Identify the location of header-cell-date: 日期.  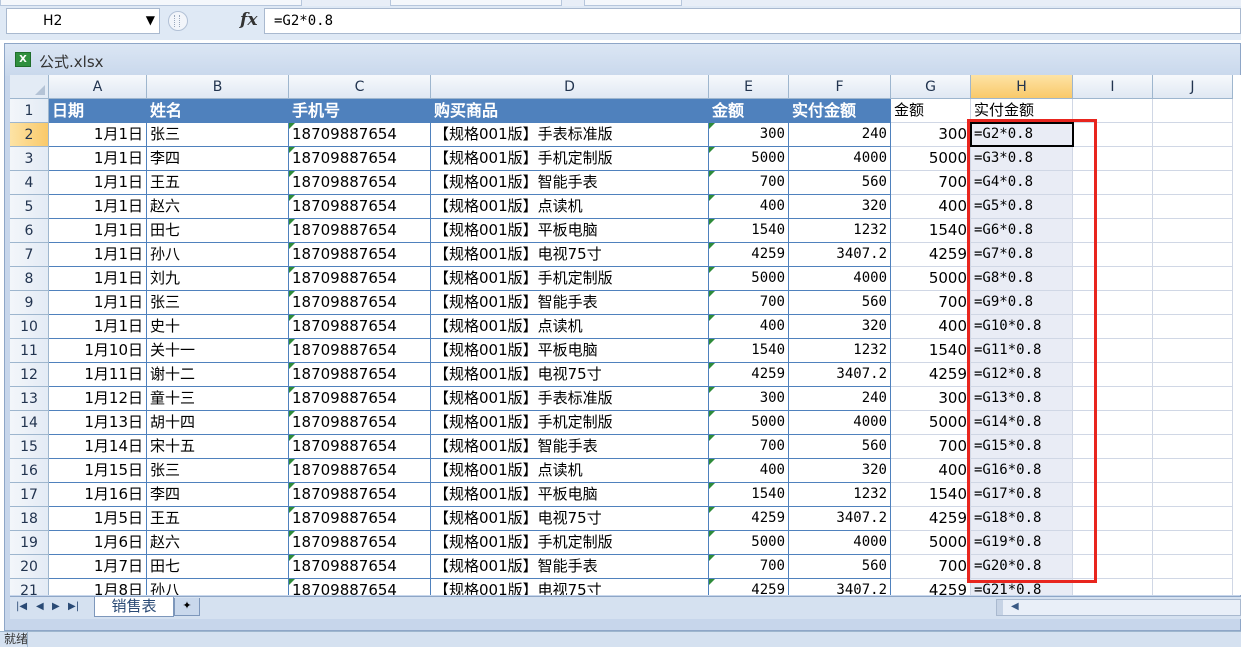
(98, 111).